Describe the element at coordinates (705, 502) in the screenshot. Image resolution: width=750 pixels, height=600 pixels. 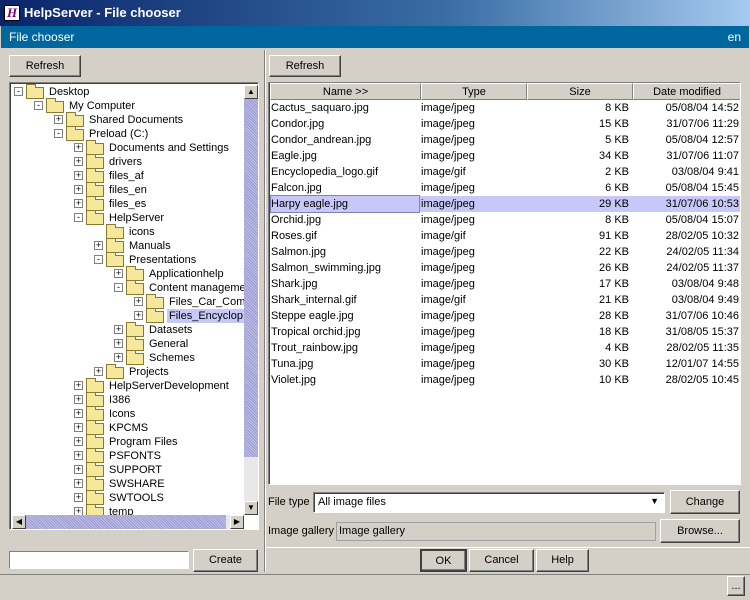
I see `change-button: Change` at that location.